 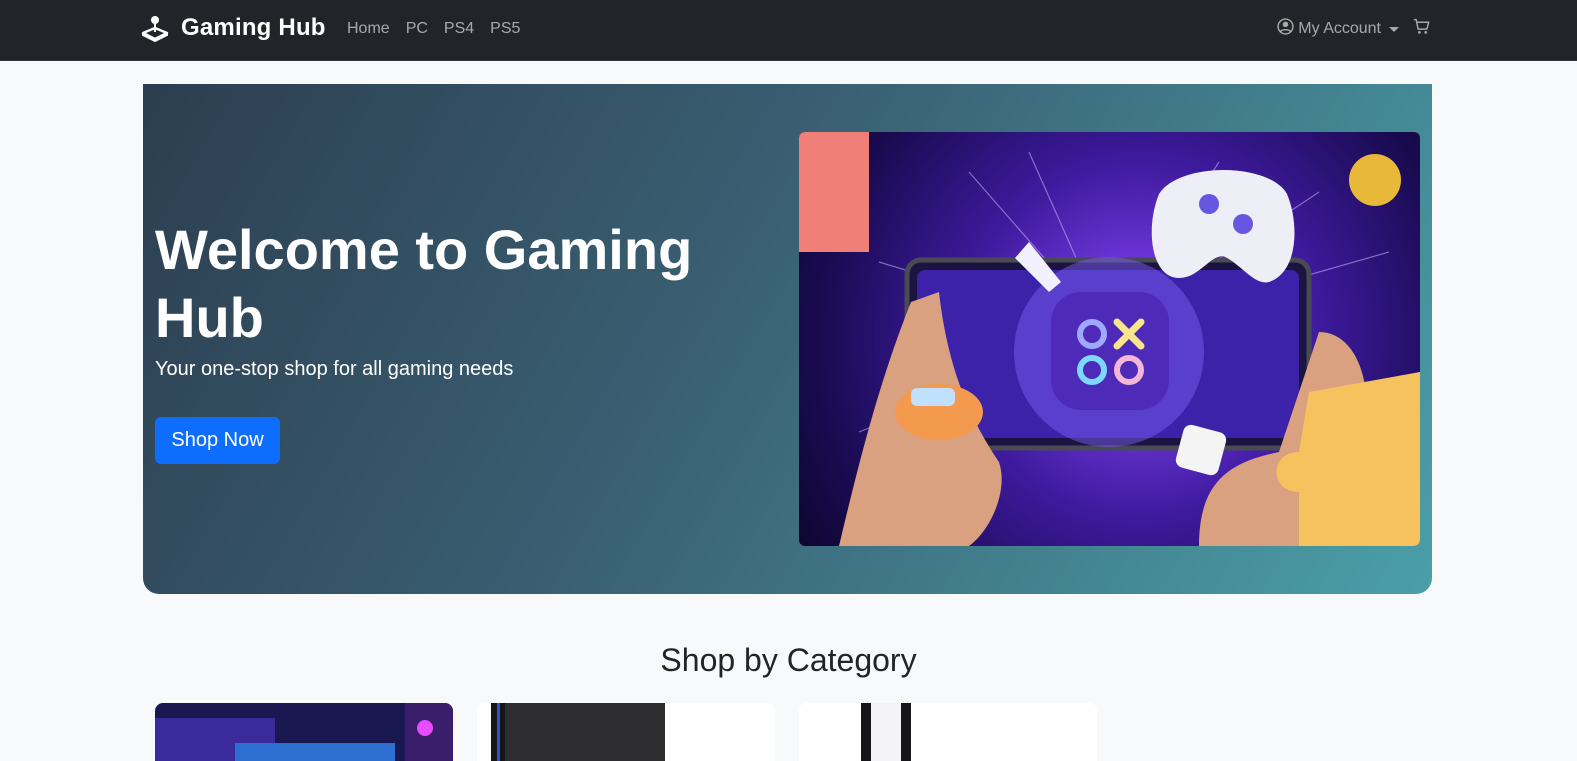 I want to click on category-card-ps4, so click(x=626, y=732).